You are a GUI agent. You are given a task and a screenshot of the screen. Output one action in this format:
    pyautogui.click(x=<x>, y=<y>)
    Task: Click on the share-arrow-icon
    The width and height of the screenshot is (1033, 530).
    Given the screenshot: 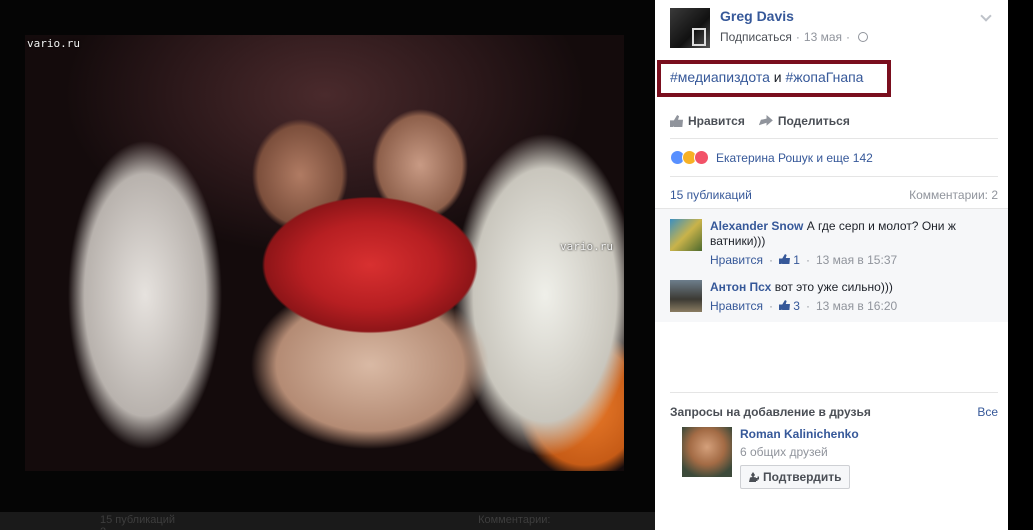 What is the action you would take?
    pyautogui.click(x=765, y=120)
    